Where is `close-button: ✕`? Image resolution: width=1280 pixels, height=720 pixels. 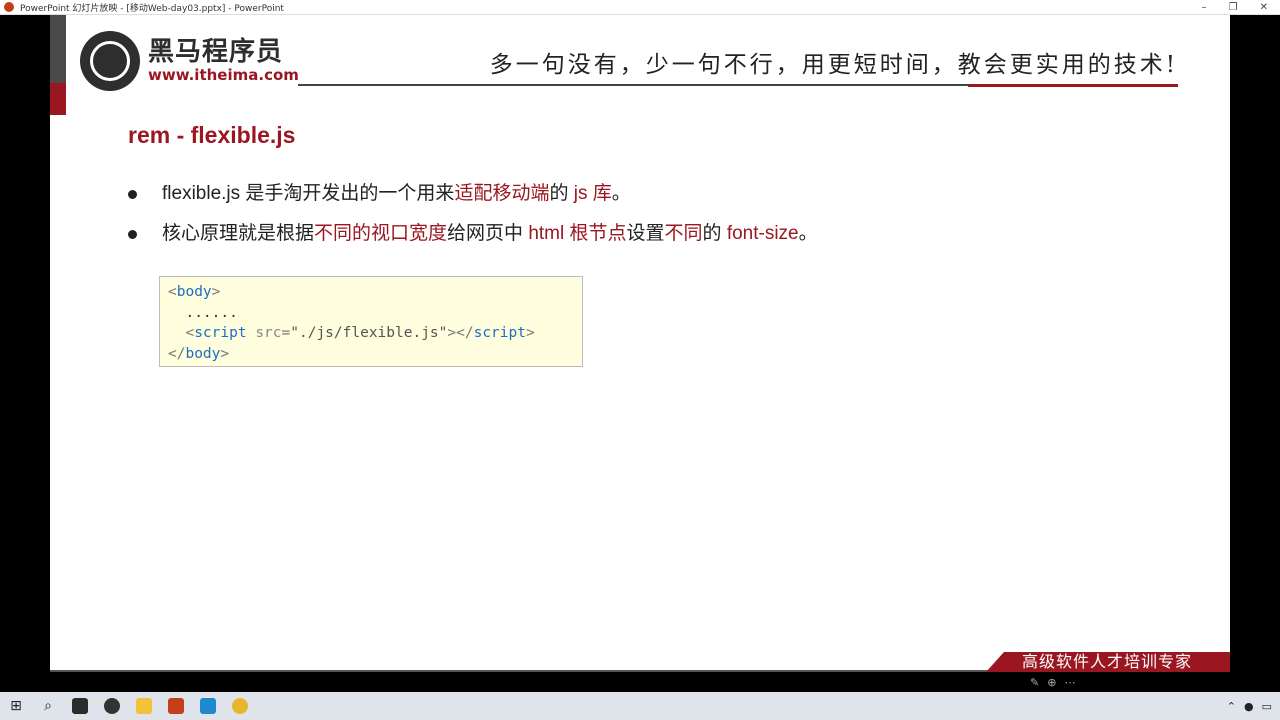
close-button: ✕ is located at coordinates (1264, 7).